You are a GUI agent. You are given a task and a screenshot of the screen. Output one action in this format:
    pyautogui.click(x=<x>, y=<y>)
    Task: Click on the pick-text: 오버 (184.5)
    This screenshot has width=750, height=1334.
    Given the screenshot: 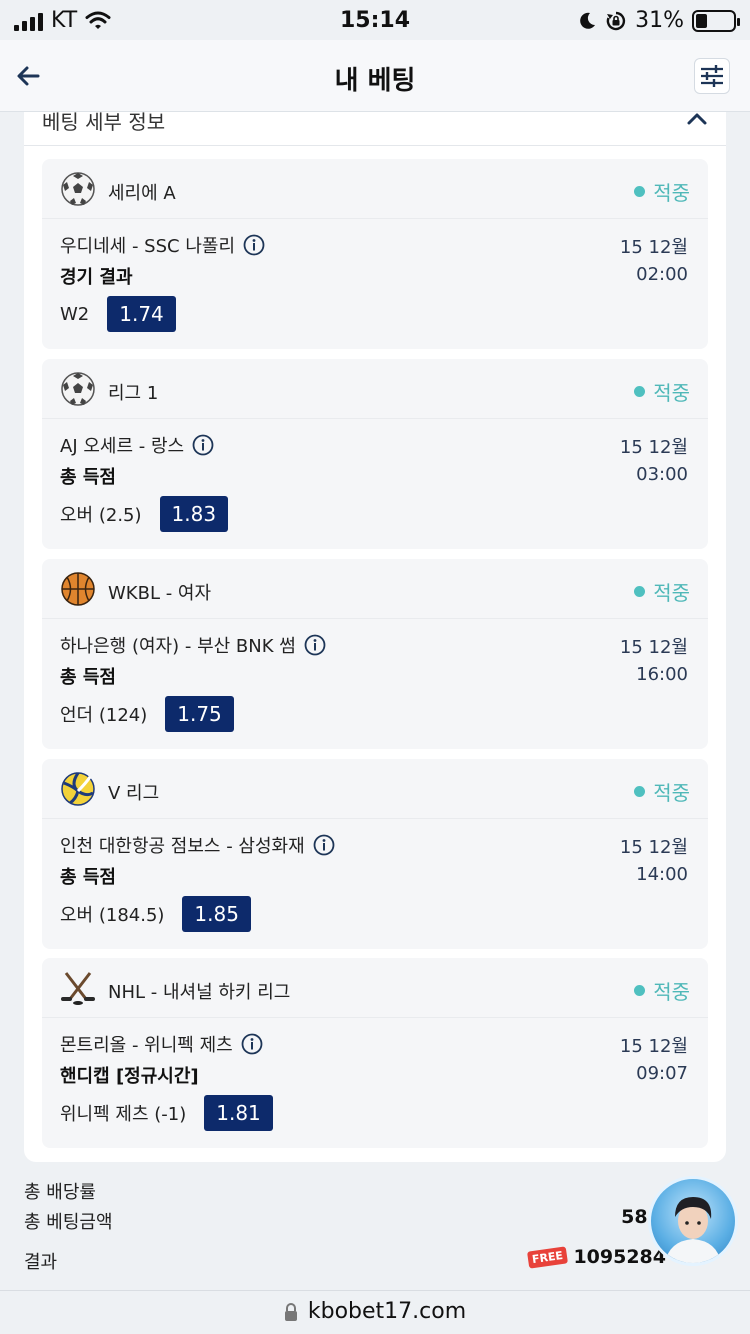 What is the action you would take?
    pyautogui.click(x=112, y=915)
    